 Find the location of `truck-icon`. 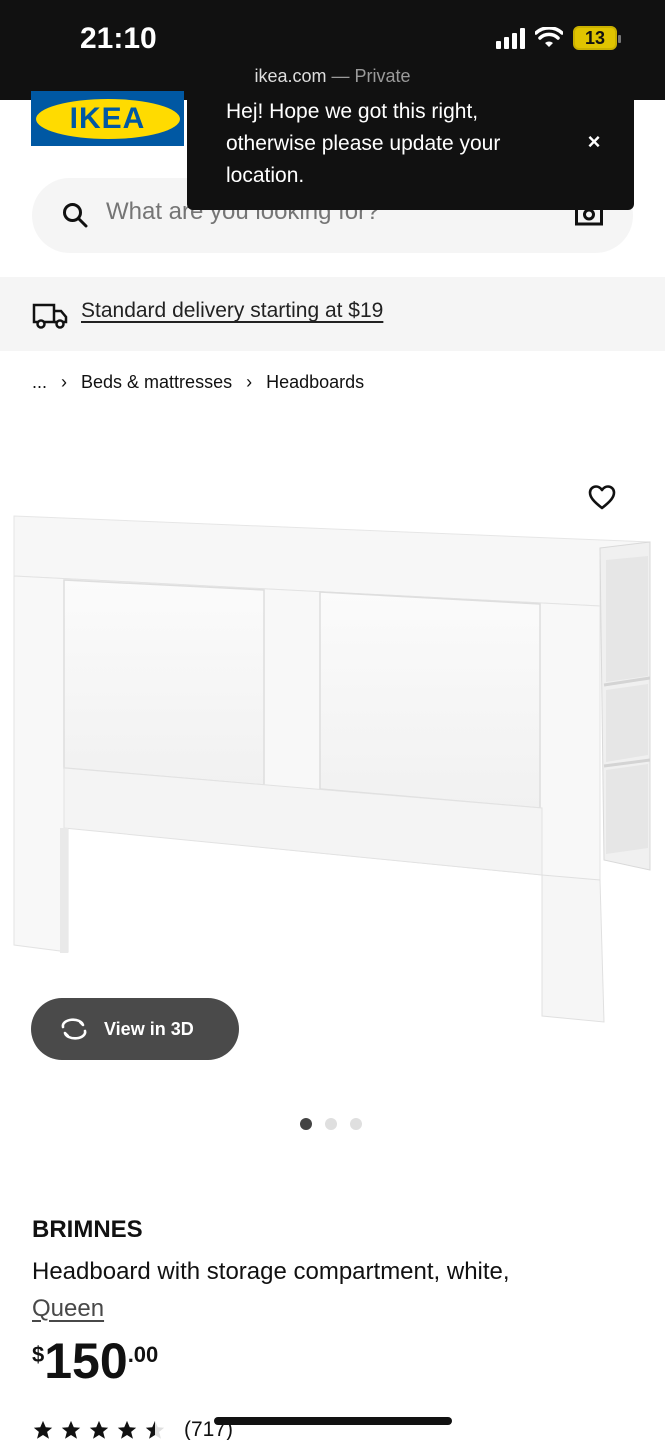

truck-icon is located at coordinates (50, 316).